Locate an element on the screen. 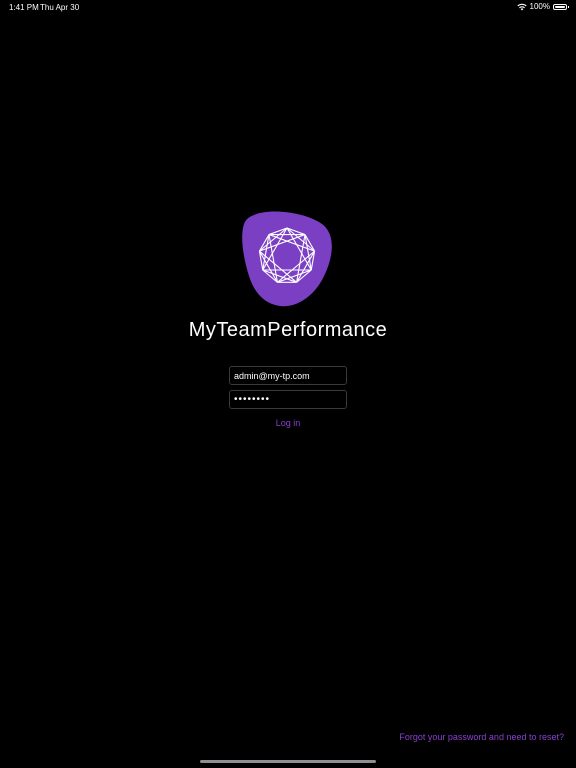 Image resolution: width=576 pixels, height=768 pixels. forgot-password-link: Forgot your password and need to reset? is located at coordinates (481, 737).